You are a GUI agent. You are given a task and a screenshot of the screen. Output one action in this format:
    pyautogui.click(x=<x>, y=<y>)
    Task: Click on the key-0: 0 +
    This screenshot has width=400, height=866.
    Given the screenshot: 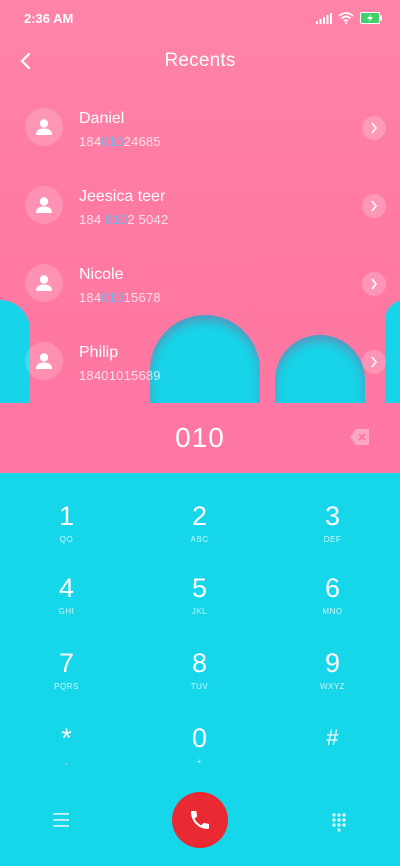 What is the action you would take?
    pyautogui.click(x=199, y=731)
    